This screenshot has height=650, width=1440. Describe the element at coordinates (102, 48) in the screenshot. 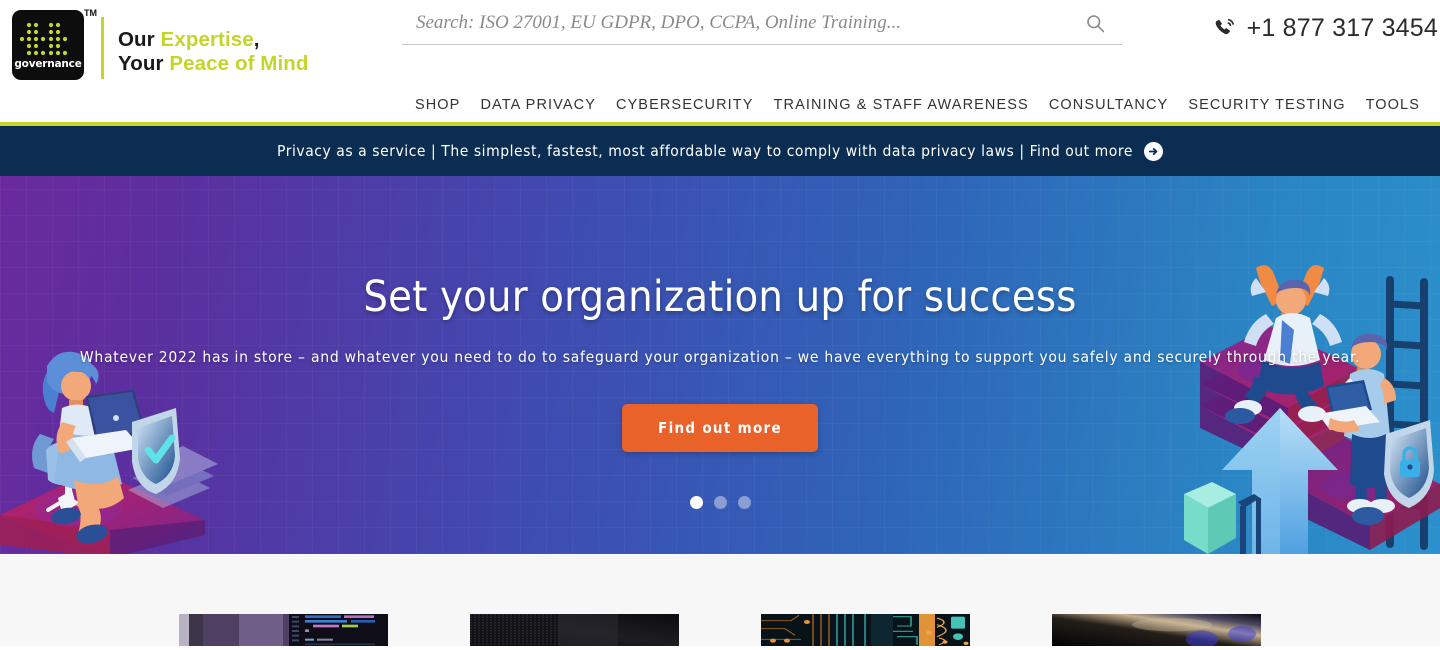

I see `brand-divider` at that location.